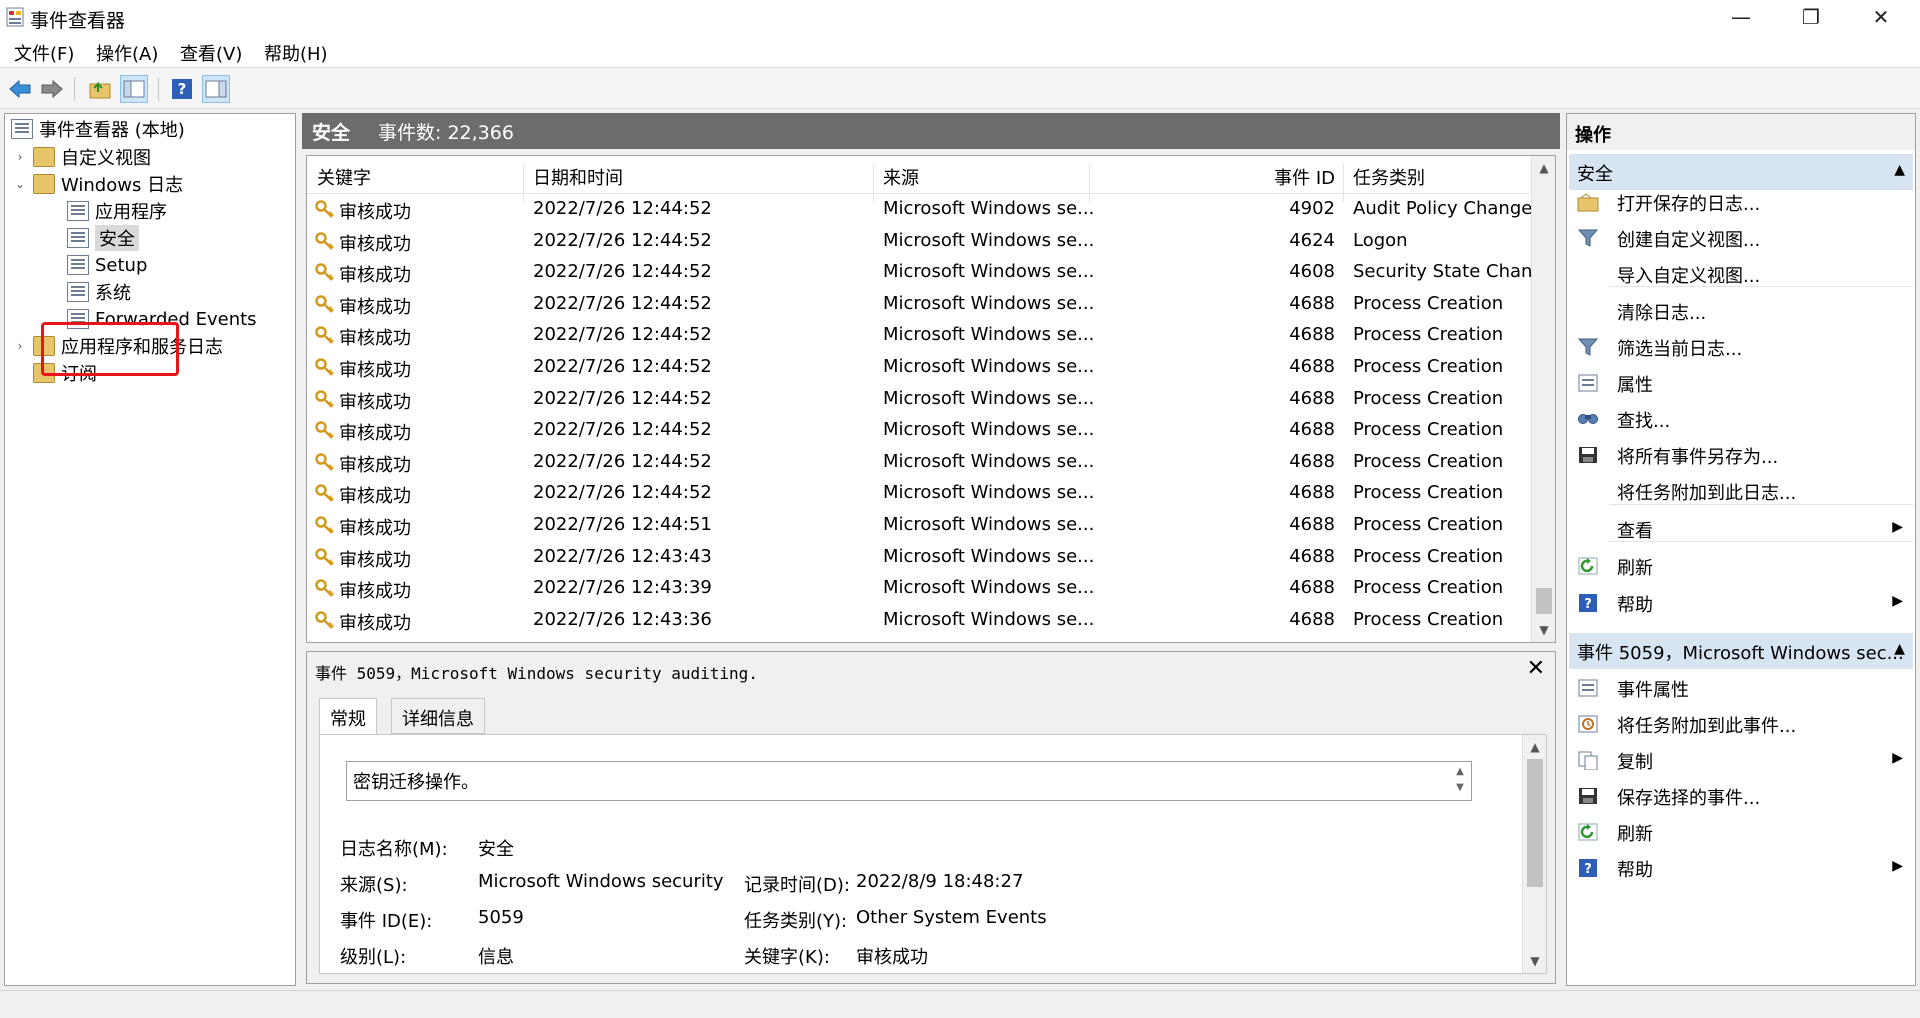 This screenshot has height=1018, width=1920. Describe the element at coordinates (1286, 177) in the screenshot. I see `column-event-id: 事件 ID` at that location.